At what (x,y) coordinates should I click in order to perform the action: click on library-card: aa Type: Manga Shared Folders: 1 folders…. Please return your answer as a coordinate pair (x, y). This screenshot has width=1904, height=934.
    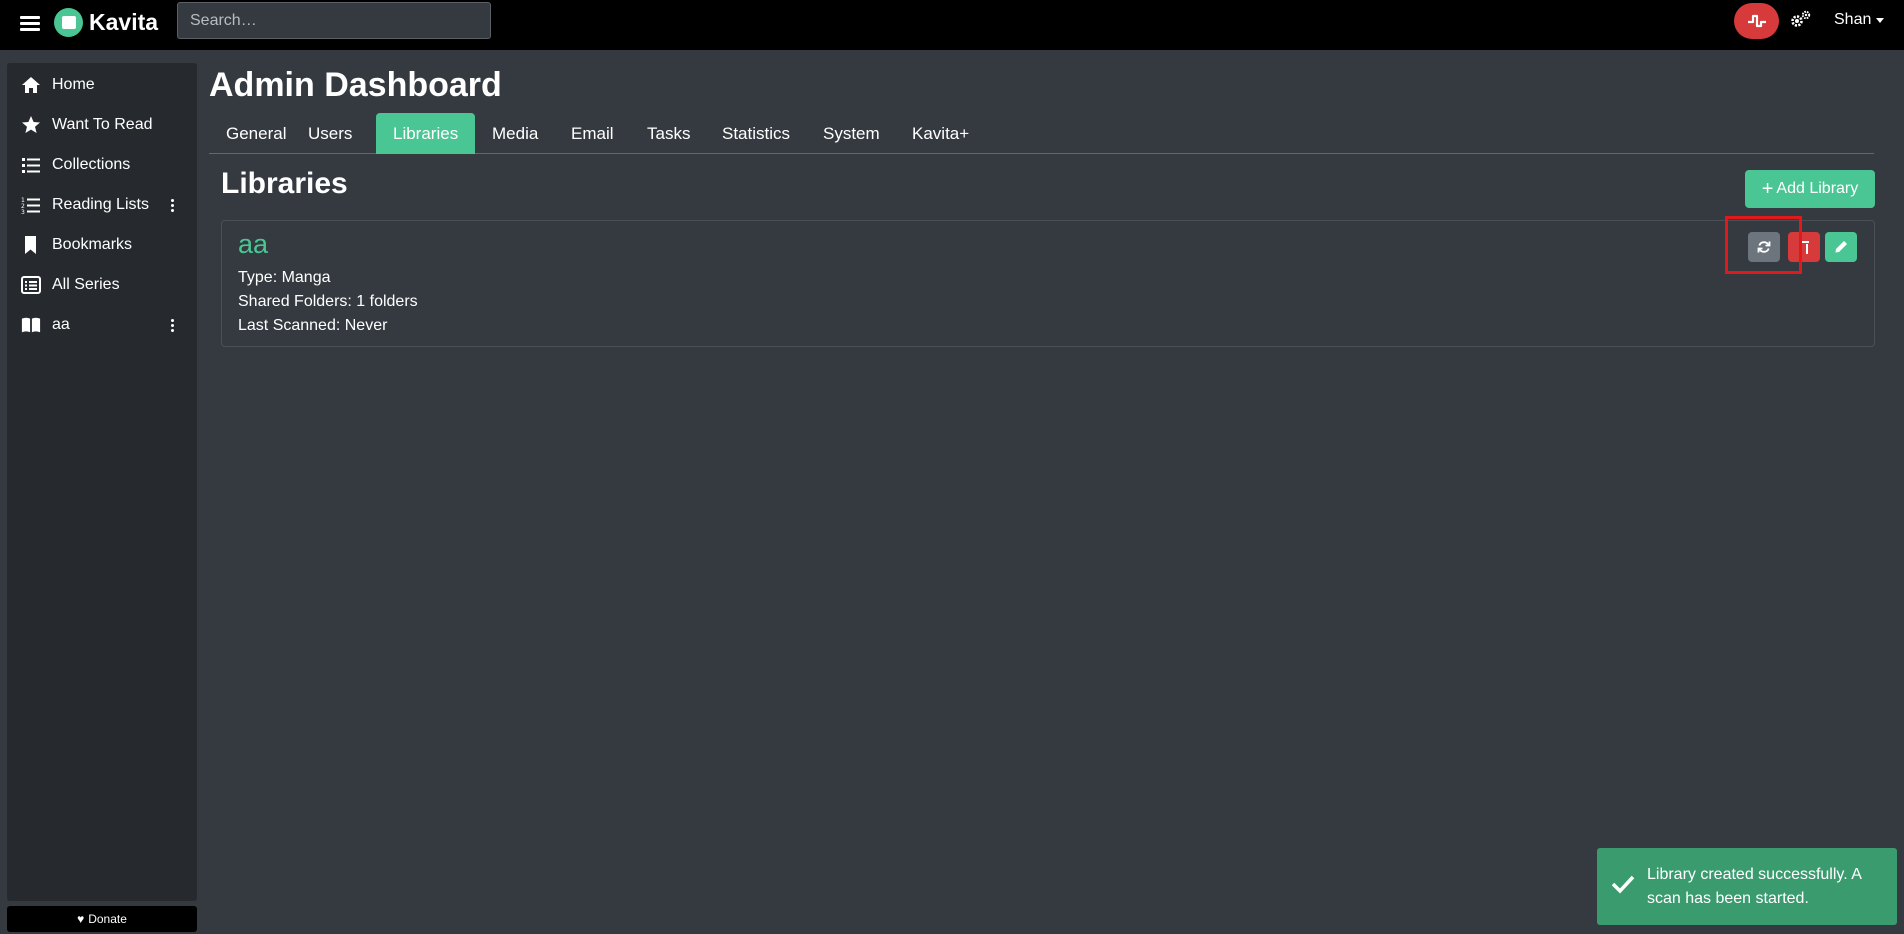
    Looking at the image, I should click on (1048, 283).